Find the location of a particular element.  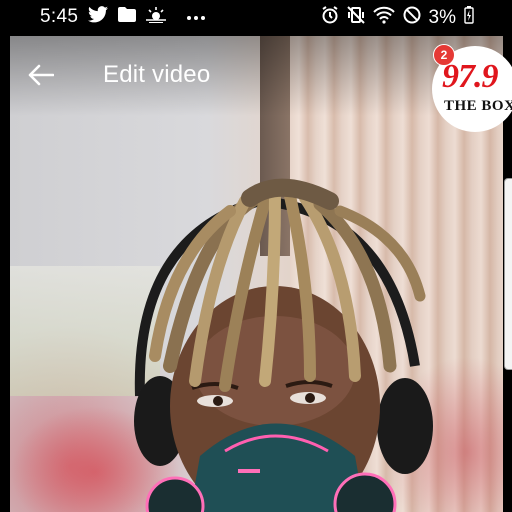

status-time: 5:45 is located at coordinates (59, 16).